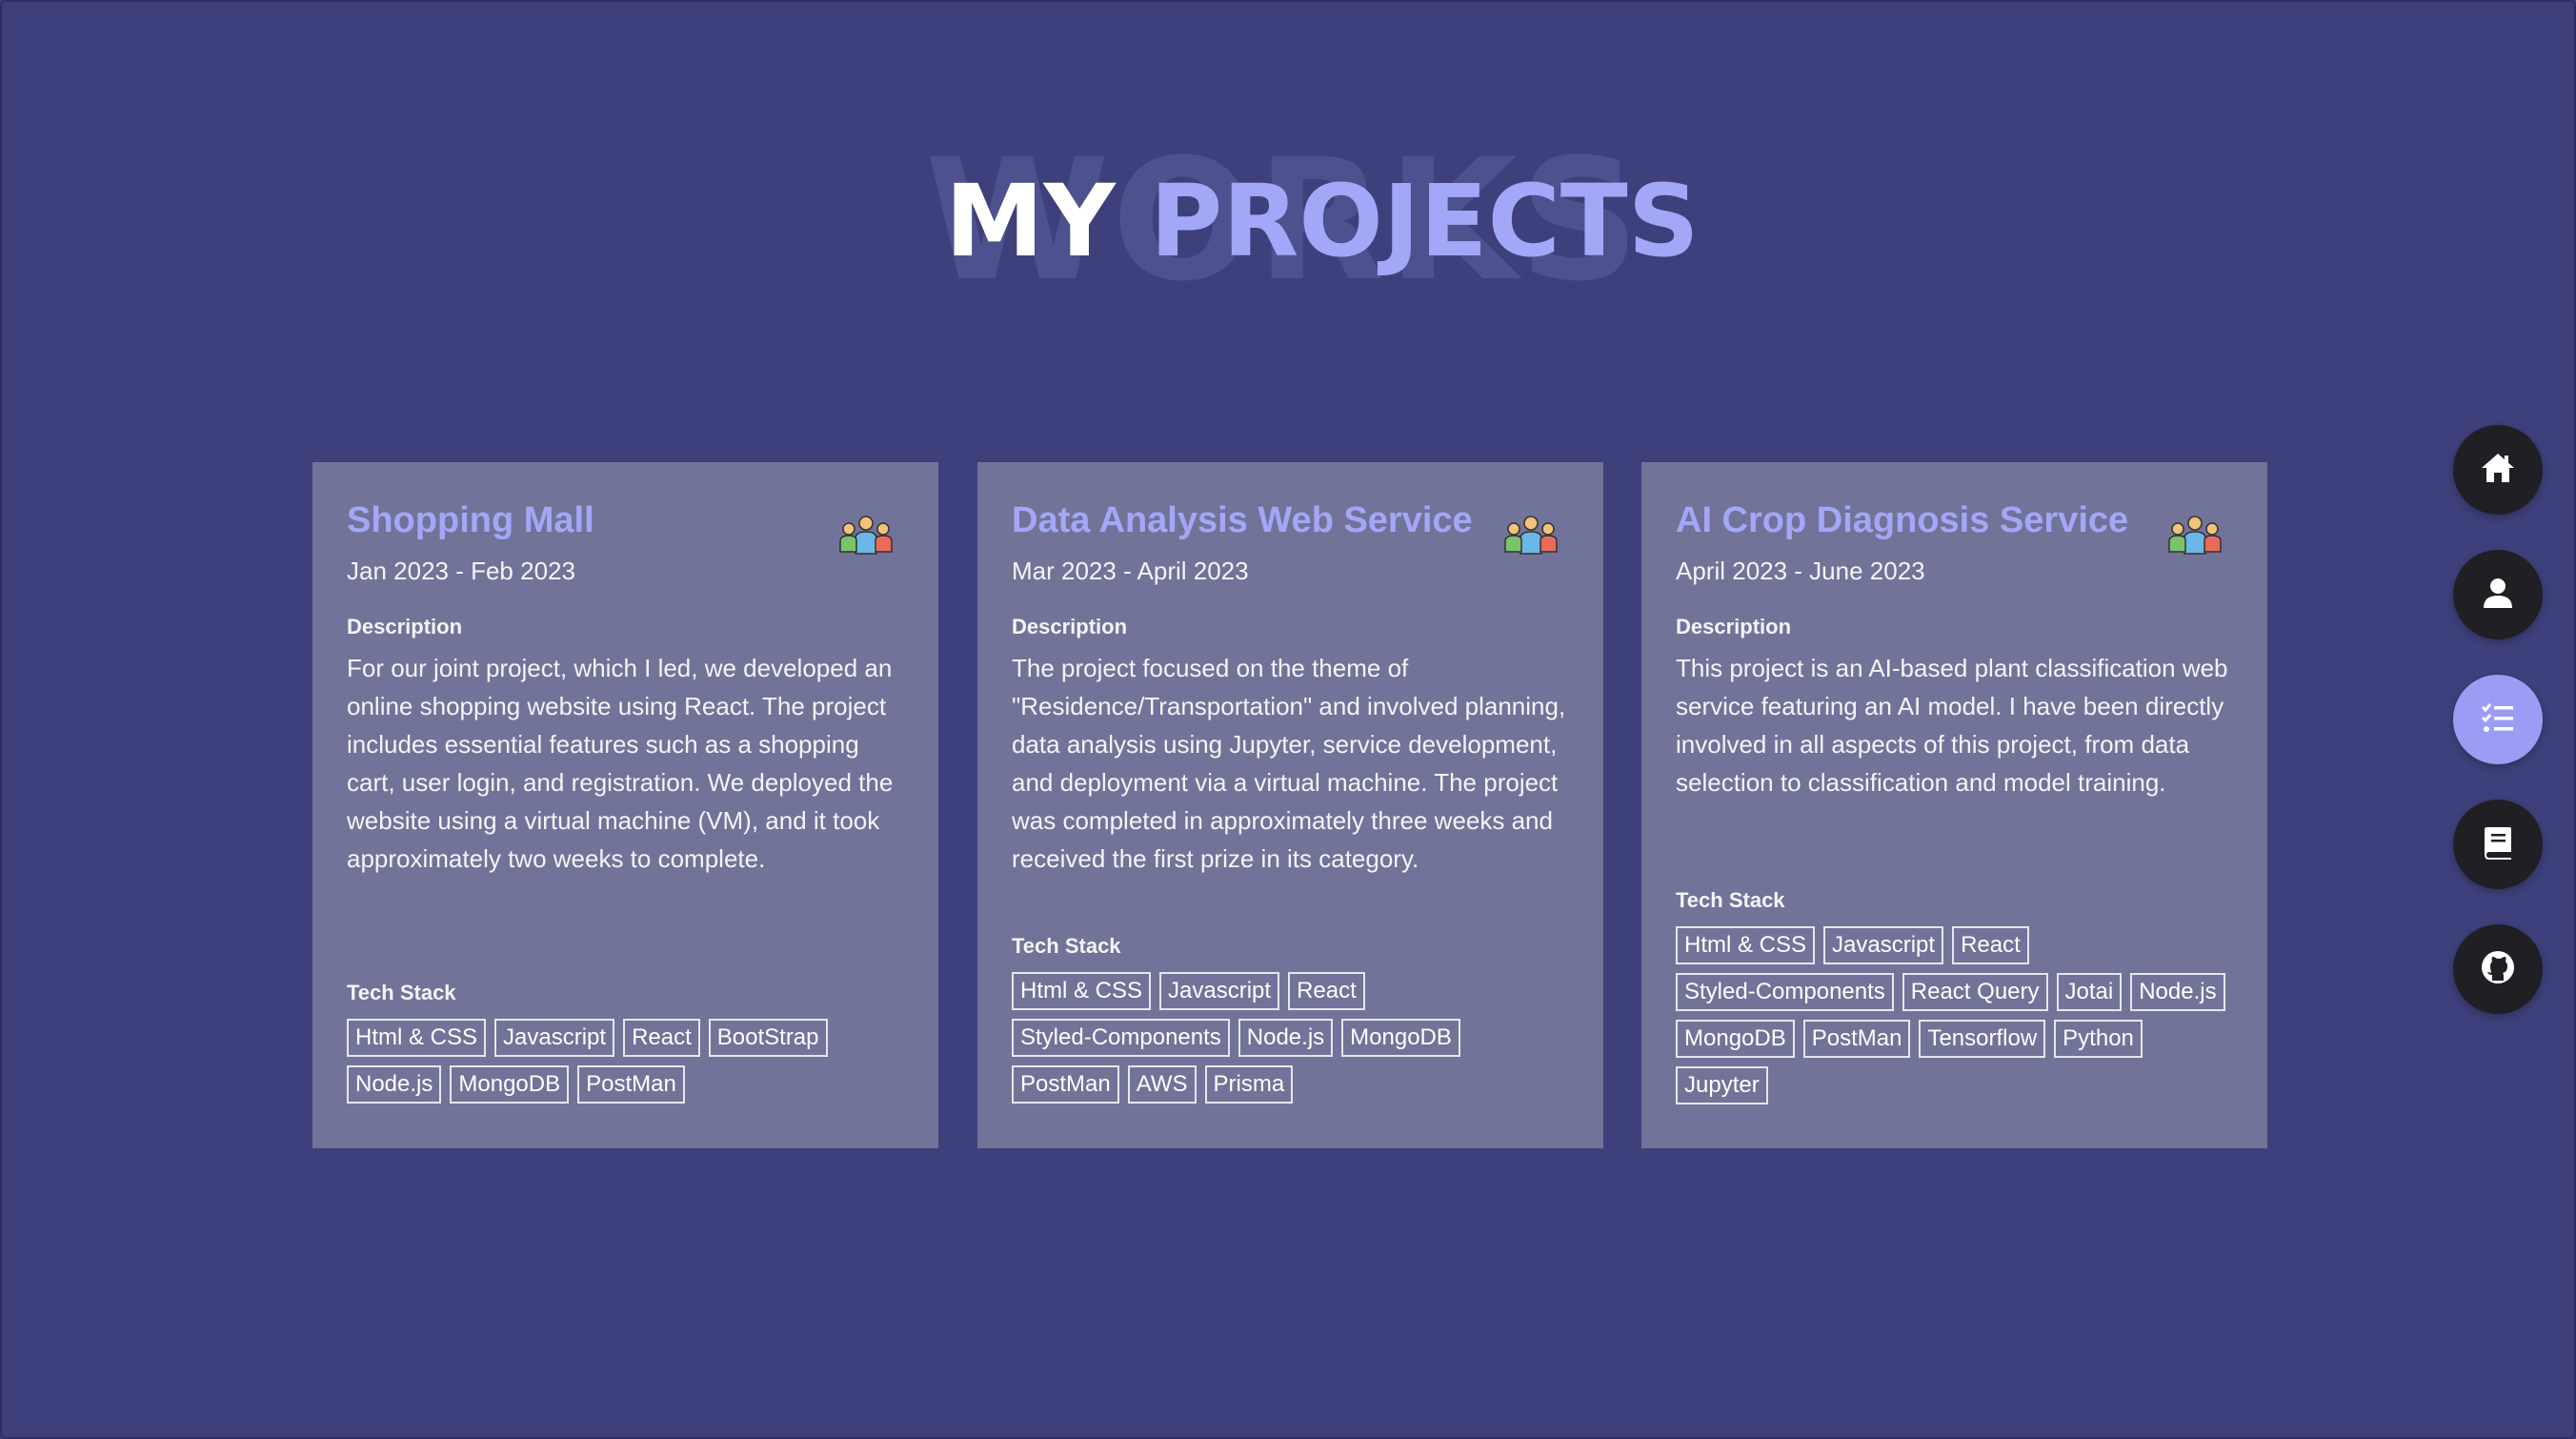 The width and height of the screenshot is (2576, 1439). I want to click on page-title: MY PROJECTS, so click(1322, 221).